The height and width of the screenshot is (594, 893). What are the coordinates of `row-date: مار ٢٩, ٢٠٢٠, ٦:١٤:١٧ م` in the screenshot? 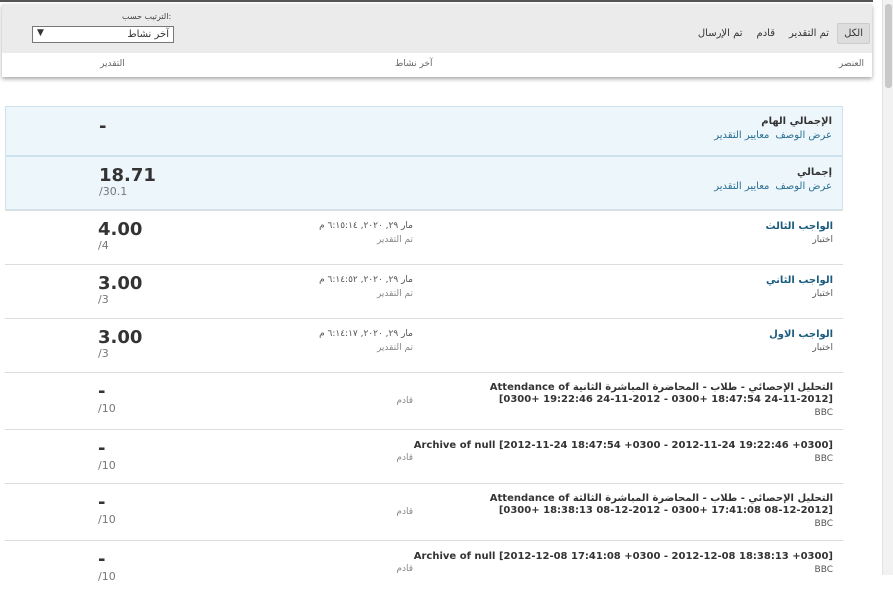 It's located at (366, 334).